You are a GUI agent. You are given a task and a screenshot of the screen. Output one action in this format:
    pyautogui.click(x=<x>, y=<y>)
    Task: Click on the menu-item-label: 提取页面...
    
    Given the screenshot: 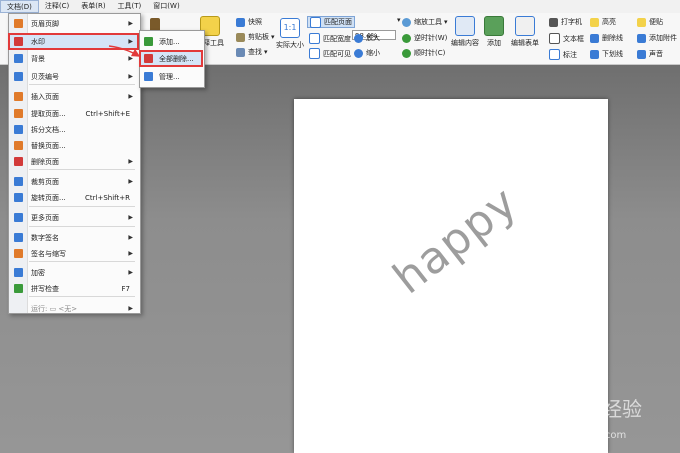 What is the action you would take?
    pyautogui.click(x=48, y=113)
    